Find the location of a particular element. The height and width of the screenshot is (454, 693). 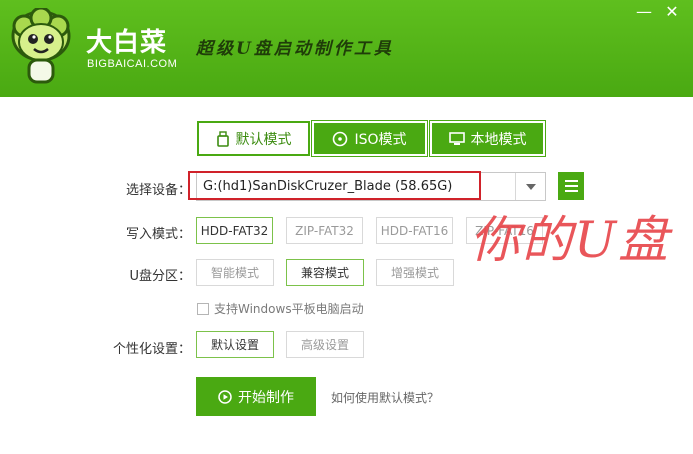

partition-enhanced: 增强模式 is located at coordinates (415, 272).